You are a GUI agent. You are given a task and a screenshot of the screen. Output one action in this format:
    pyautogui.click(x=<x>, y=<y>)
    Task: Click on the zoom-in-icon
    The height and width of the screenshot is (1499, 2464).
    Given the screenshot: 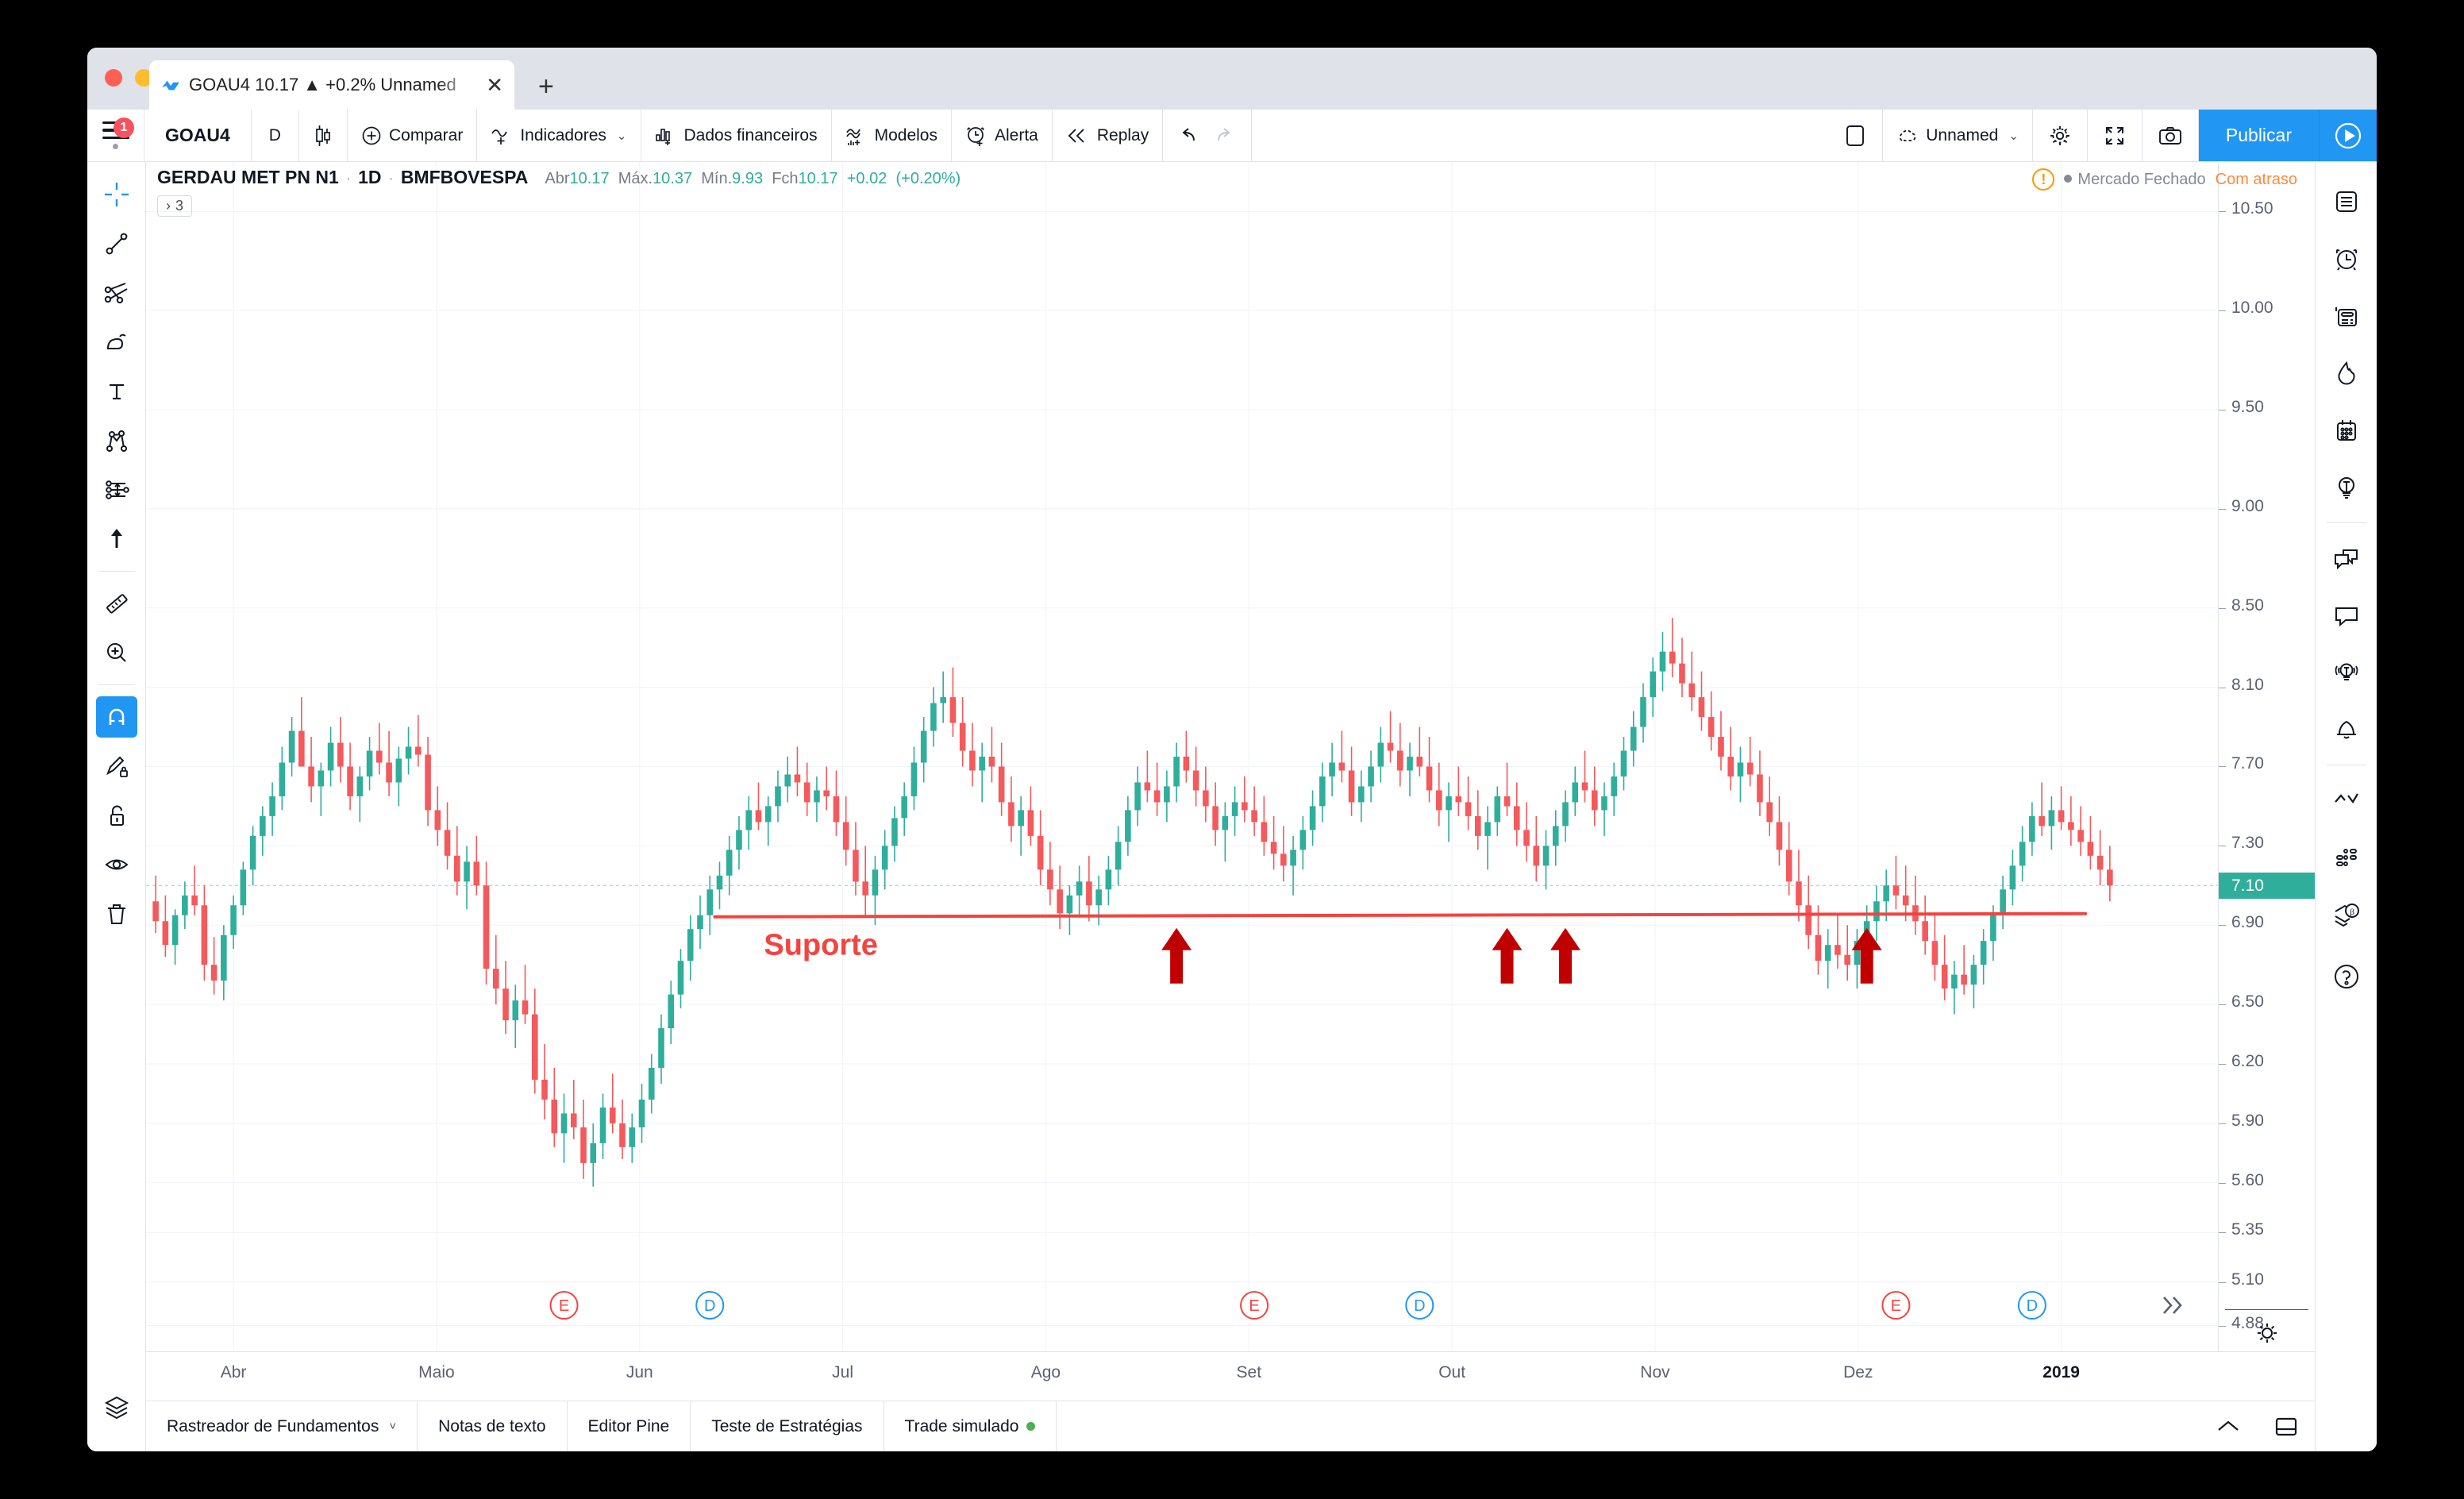 What is the action you would take?
    pyautogui.click(x=116, y=652)
    